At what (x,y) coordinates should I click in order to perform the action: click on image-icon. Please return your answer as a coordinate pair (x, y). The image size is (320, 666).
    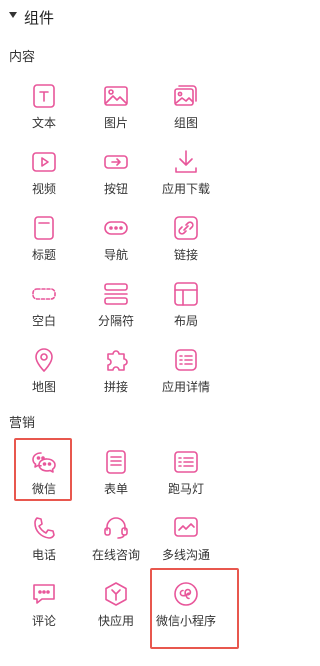
    Looking at the image, I should click on (116, 96).